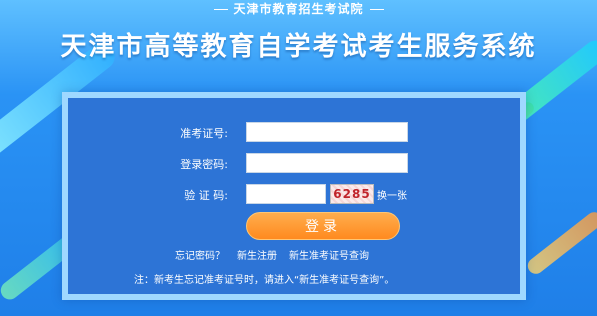 Image resolution: width=597 pixels, height=316 pixels. What do you see at coordinates (560, 243) in the screenshot?
I see `decor-stripe` at bounding box center [560, 243].